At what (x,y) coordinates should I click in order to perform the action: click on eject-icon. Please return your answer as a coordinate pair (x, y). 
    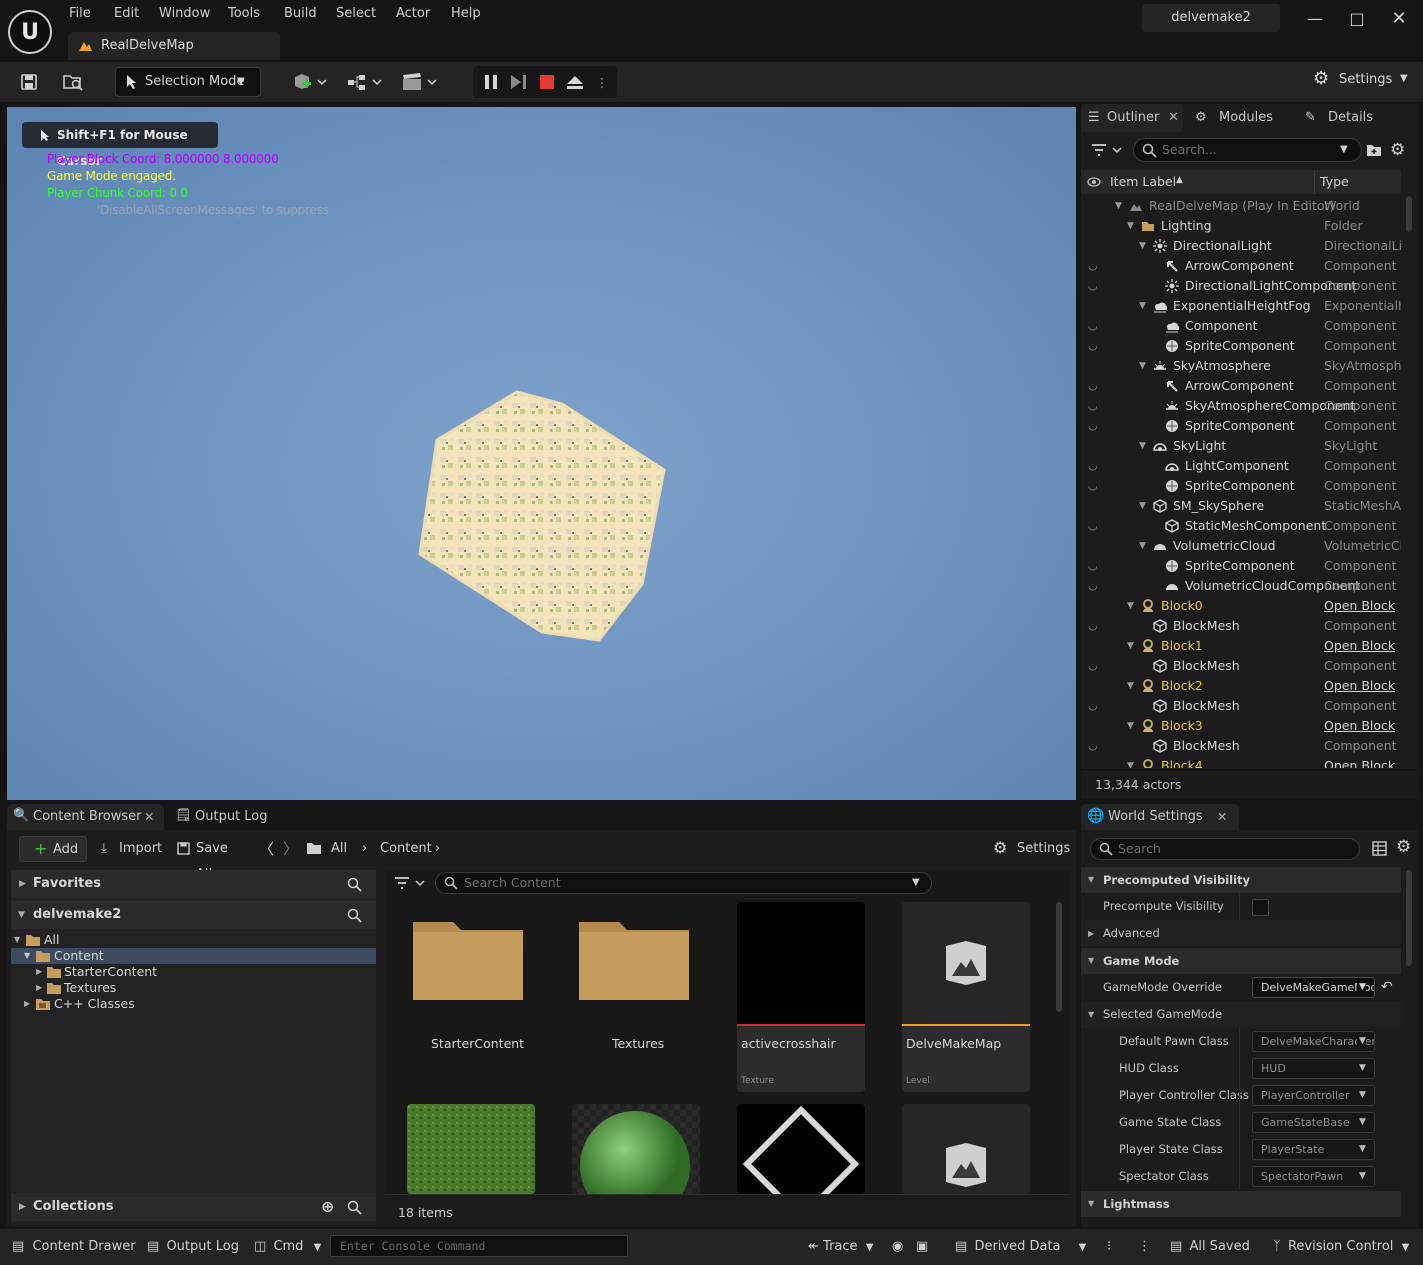
    Looking at the image, I should click on (575, 82).